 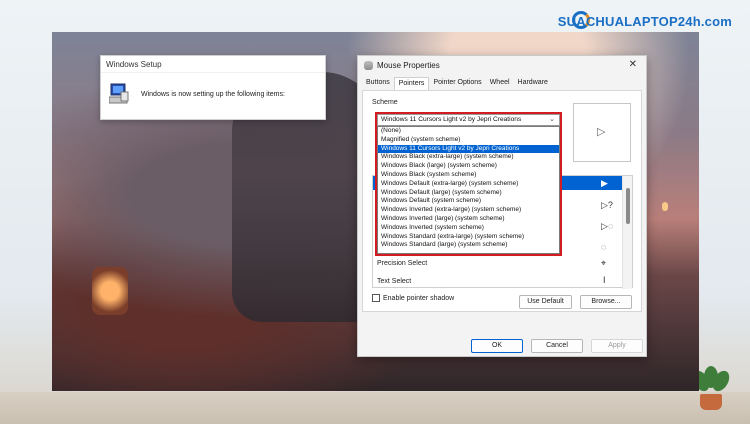 I want to click on scheme-option: Windows Inverted (large) (system scheme), so click(x=468, y=219).